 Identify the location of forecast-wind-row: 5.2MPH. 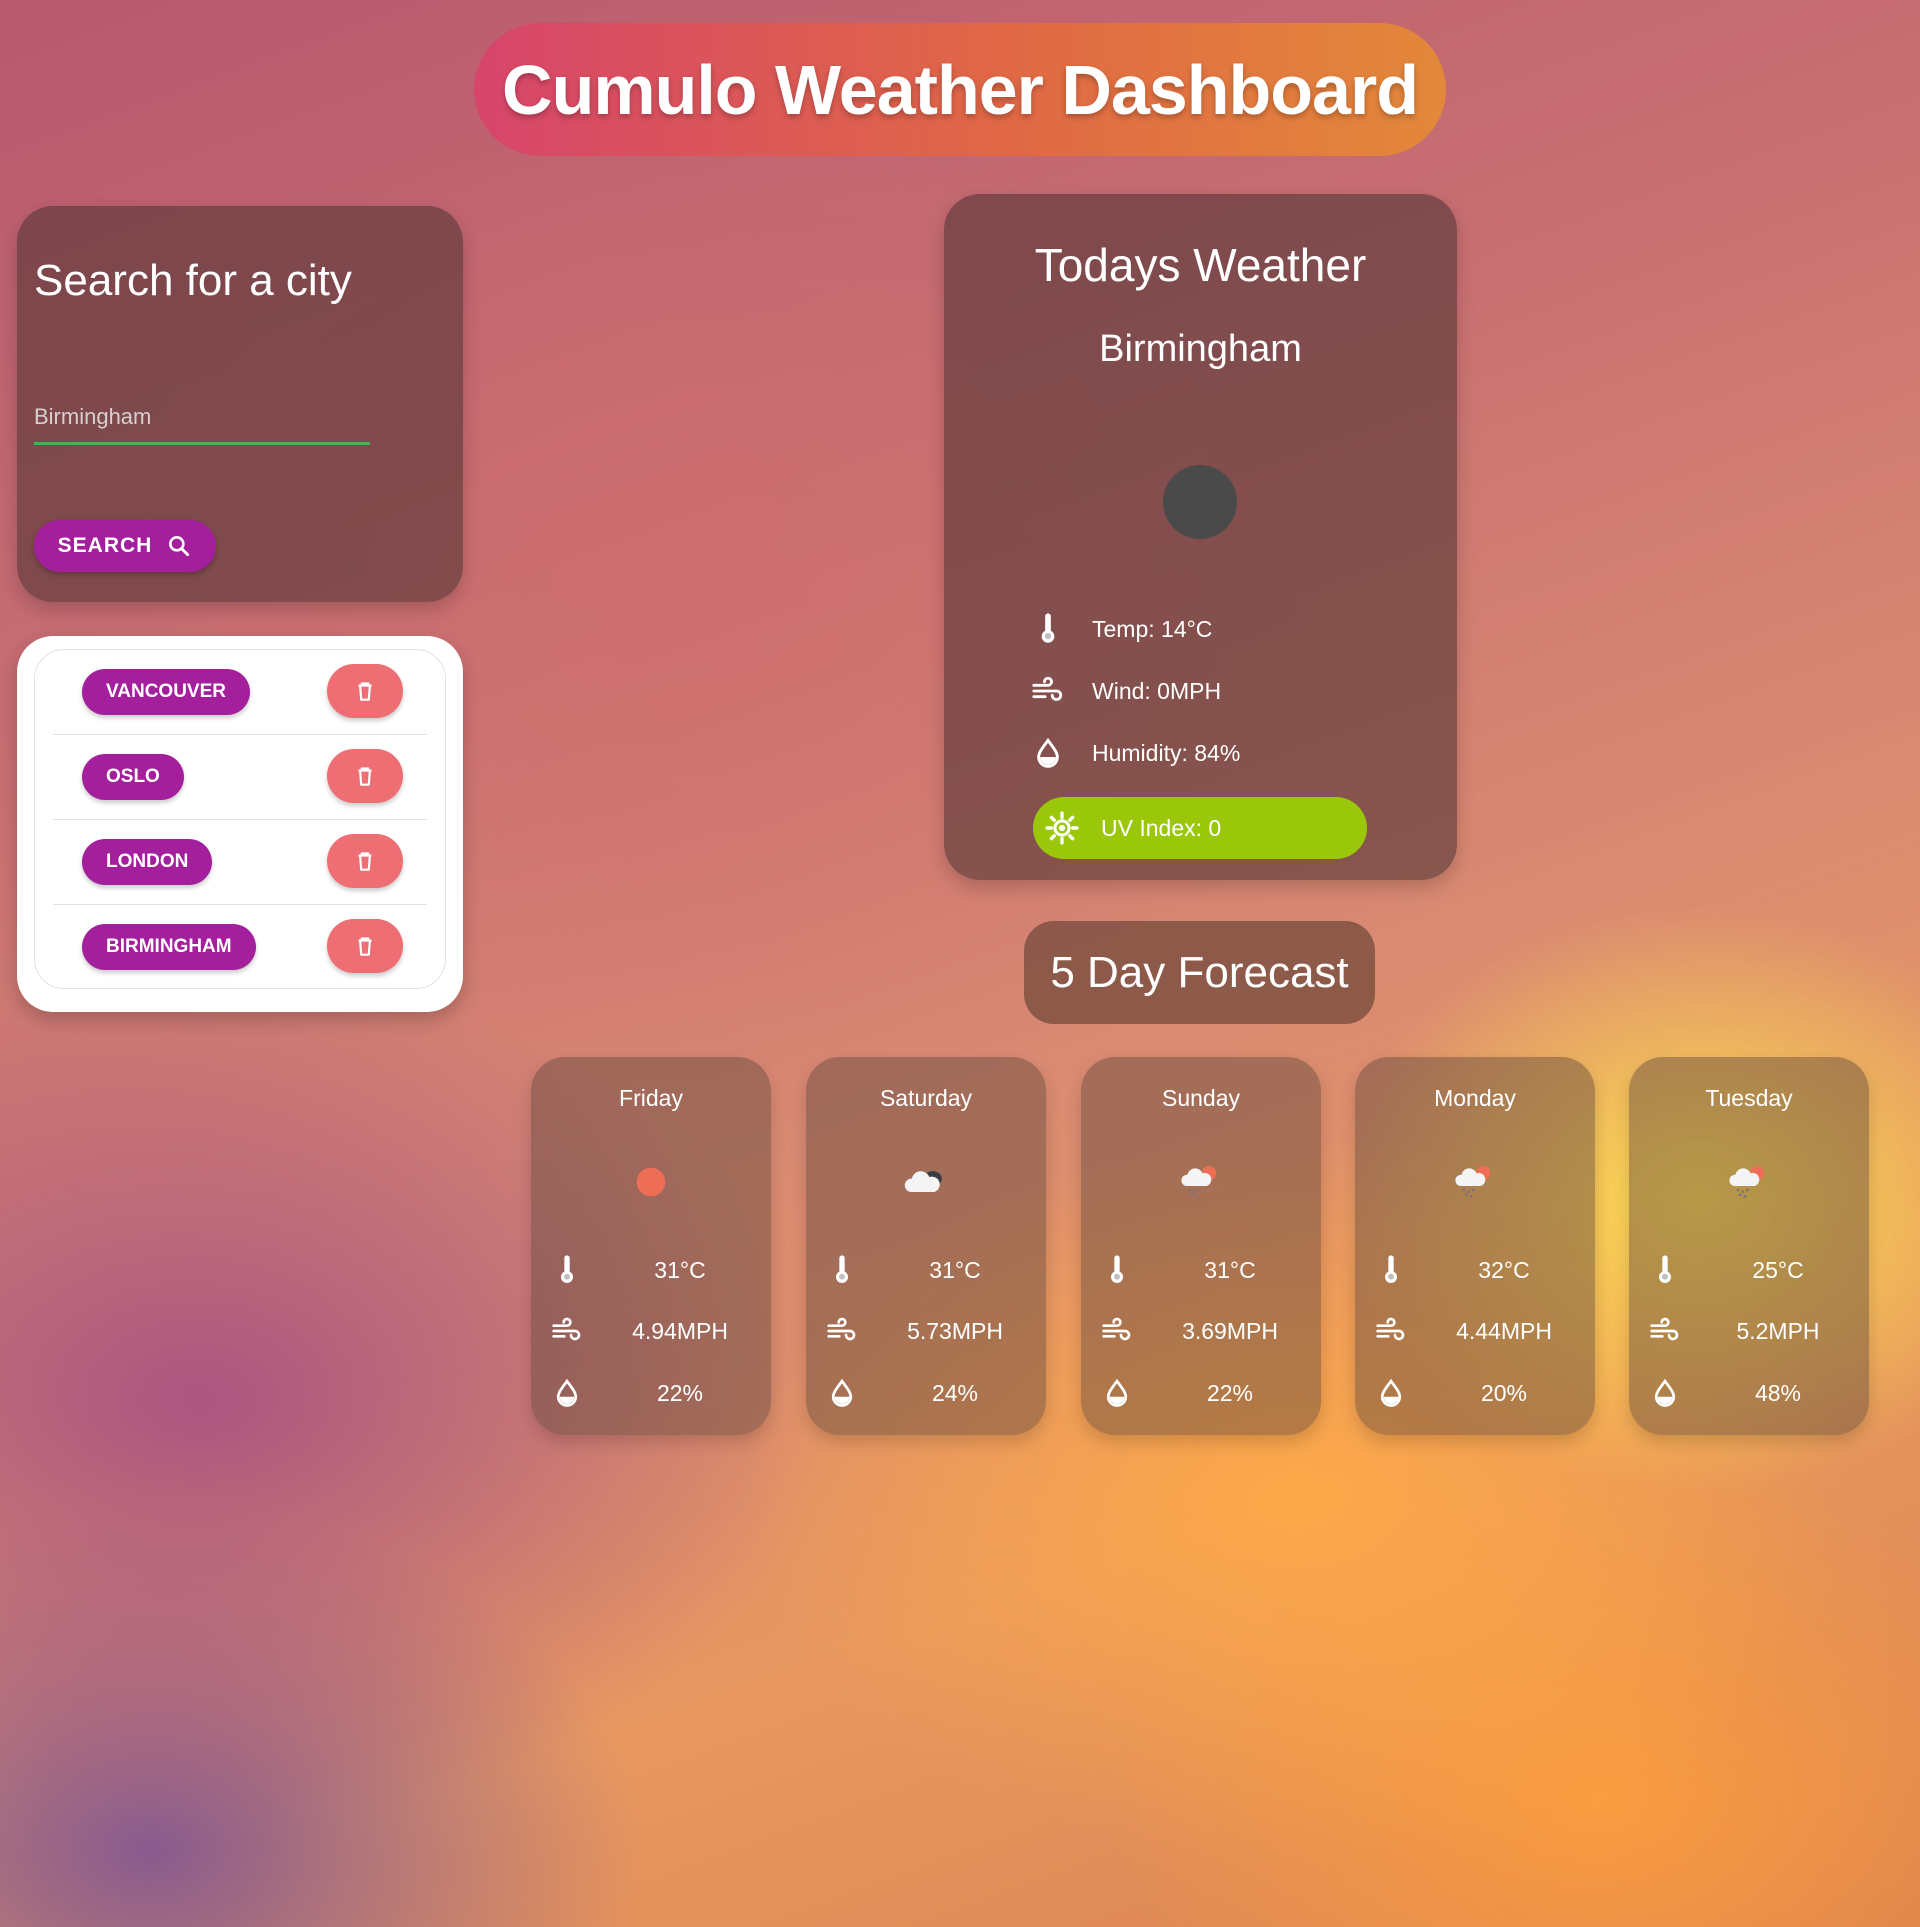
(1749, 1331).